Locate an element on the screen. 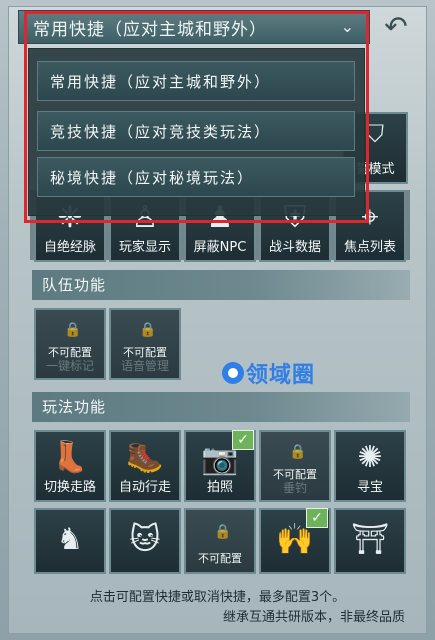 This screenshot has height=640, width=435. tile-door: ⛩ is located at coordinates (370, 541).